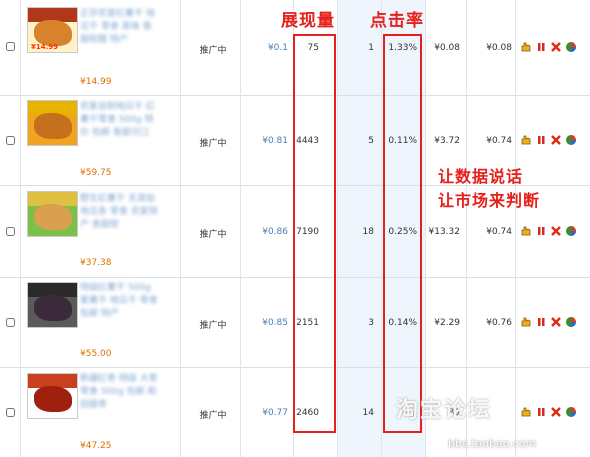 The width and height of the screenshot is (590, 457). Describe the element at coordinates (96, 263) in the screenshot. I see `product-price: ¥37.38` at that location.